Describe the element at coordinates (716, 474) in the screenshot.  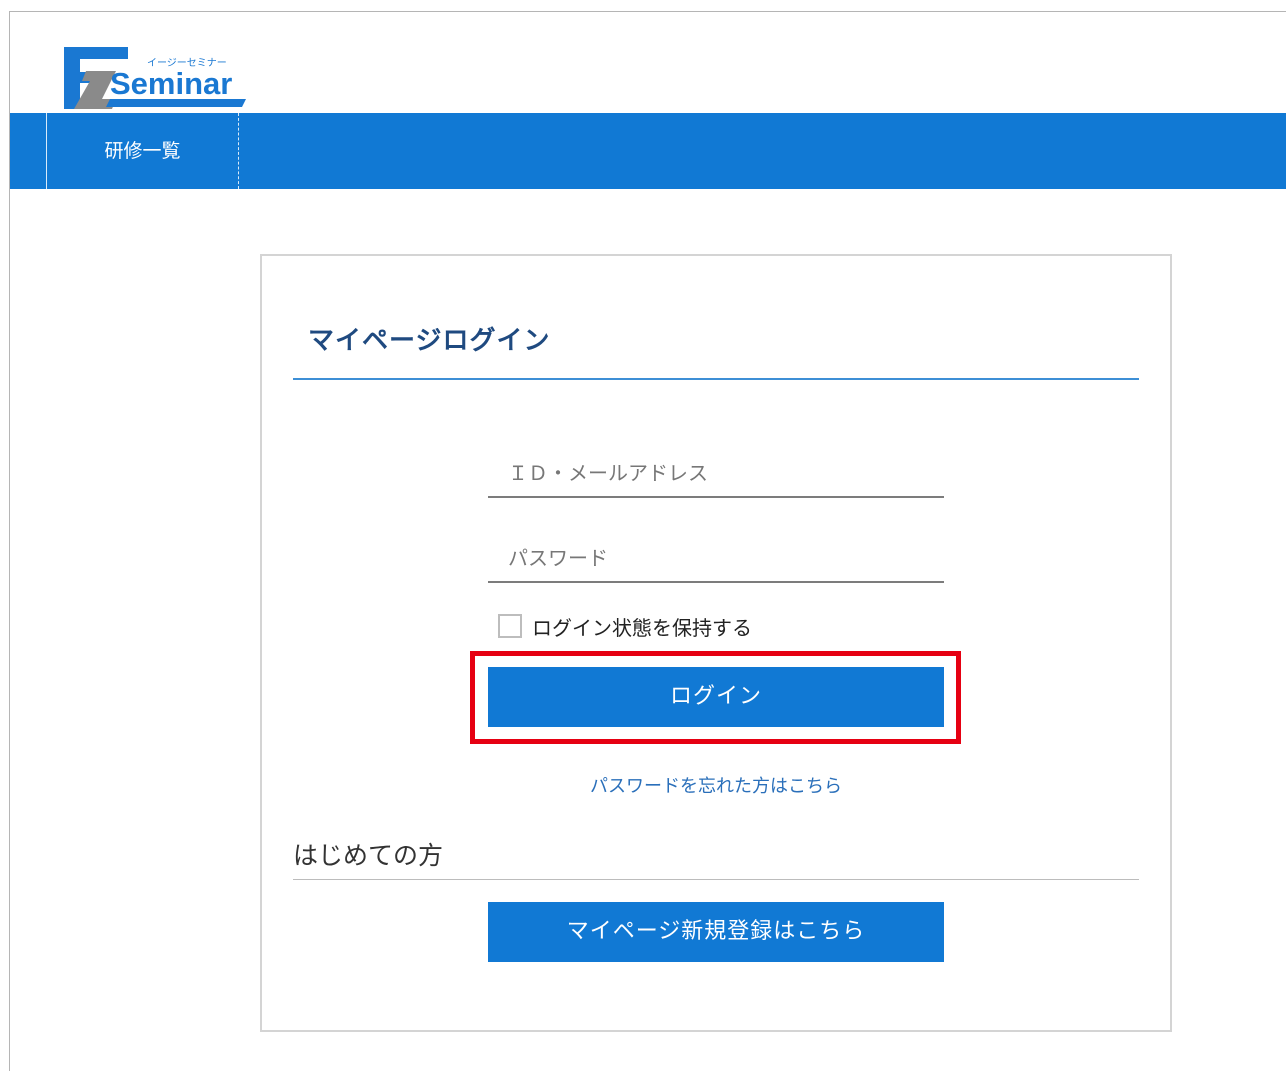
I see `id-email-input` at that location.